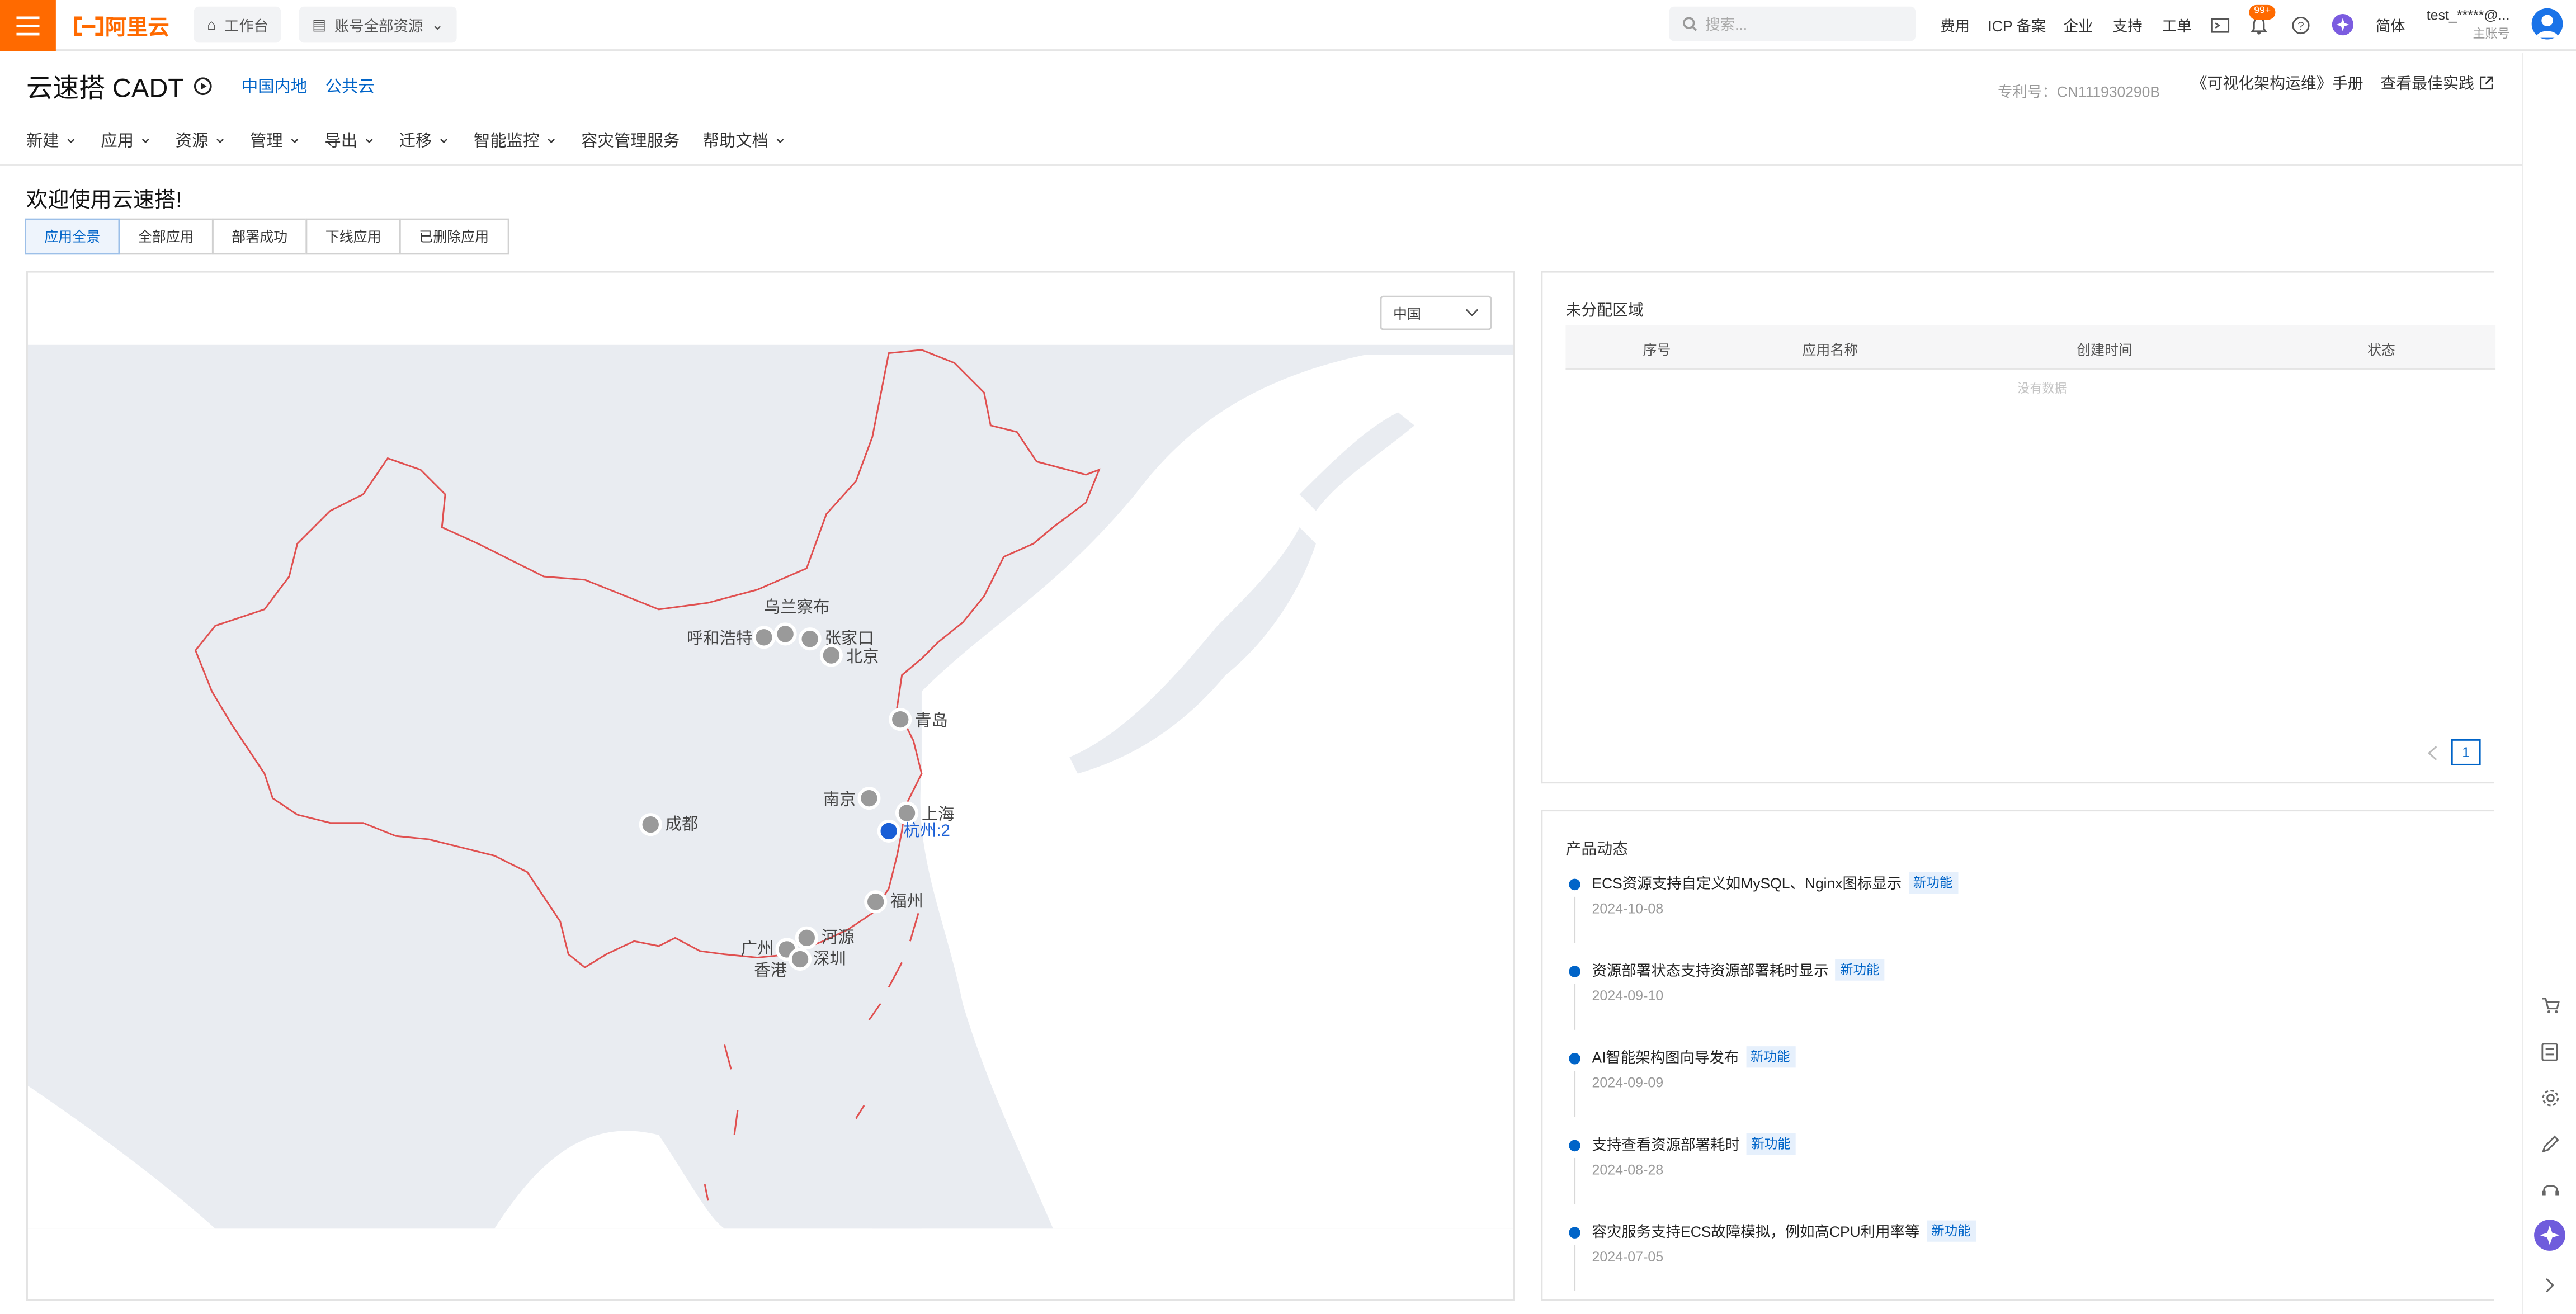 The image size is (2576, 1314). What do you see at coordinates (1597, 850) in the screenshot?
I see `news-title: 产品动态` at bounding box center [1597, 850].